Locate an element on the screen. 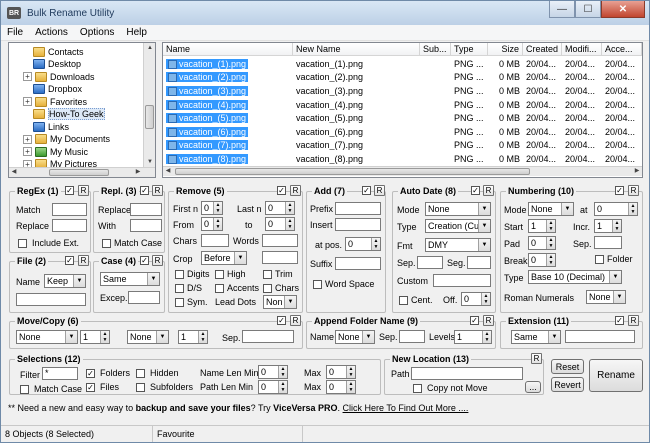 Image resolution: width=650 pixels, height=443 pixels. move-a-select: None ▼ is located at coordinates (47, 337).